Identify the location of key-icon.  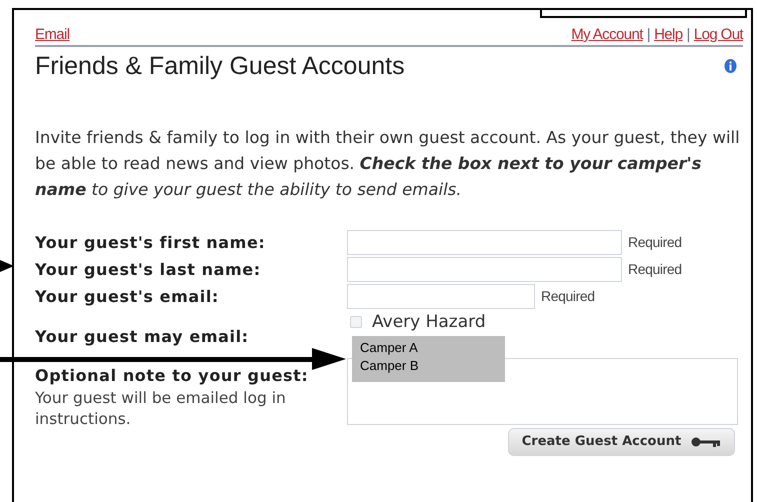
(706, 442).